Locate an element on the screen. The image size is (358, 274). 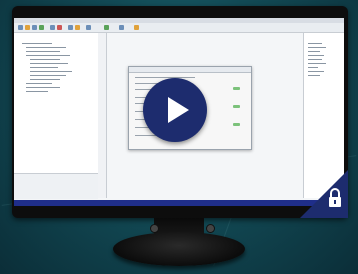
toolbar is located at coordinates (179, 28).